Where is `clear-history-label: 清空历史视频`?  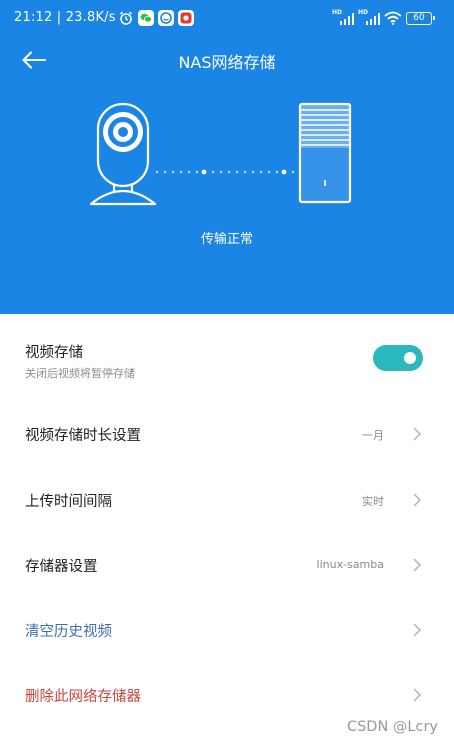 clear-history-label: 清空历史视频 is located at coordinates (68, 632).